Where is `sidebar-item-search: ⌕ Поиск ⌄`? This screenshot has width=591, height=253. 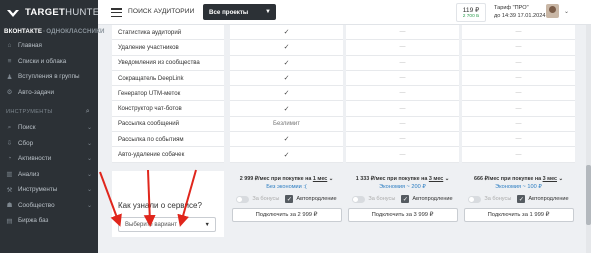
sidebar-item-search: ⌕ Поиск ⌄ is located at coordinates (49, 128).